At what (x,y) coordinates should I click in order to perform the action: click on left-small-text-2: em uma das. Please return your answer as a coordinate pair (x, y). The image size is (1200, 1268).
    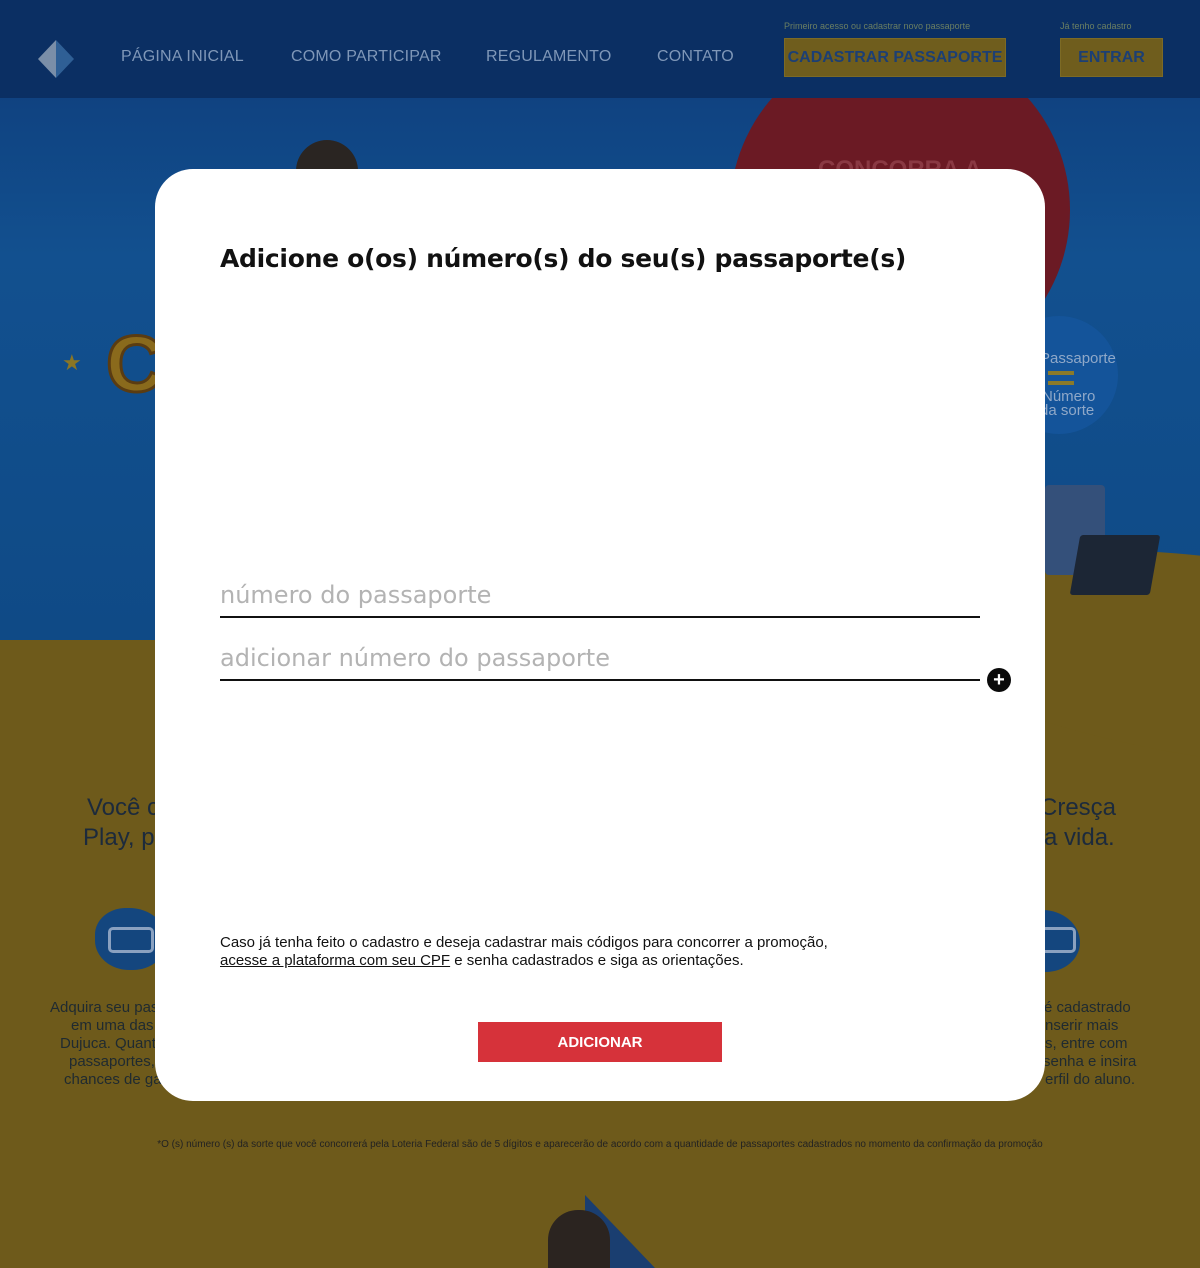
    Looking at the image, I should click on (112, 1025).